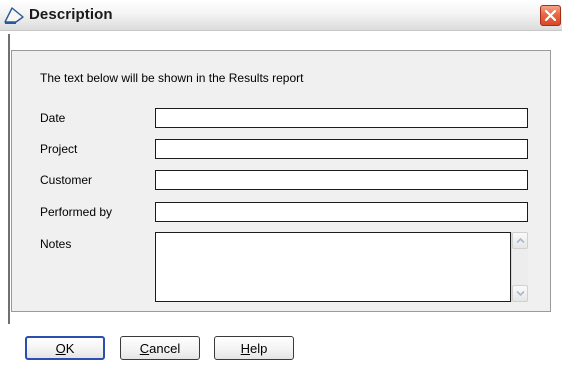 The image size is (562, 365). Describe the element at coordinates (341, 180) in the screenshot. I see `customer-field` at that location.